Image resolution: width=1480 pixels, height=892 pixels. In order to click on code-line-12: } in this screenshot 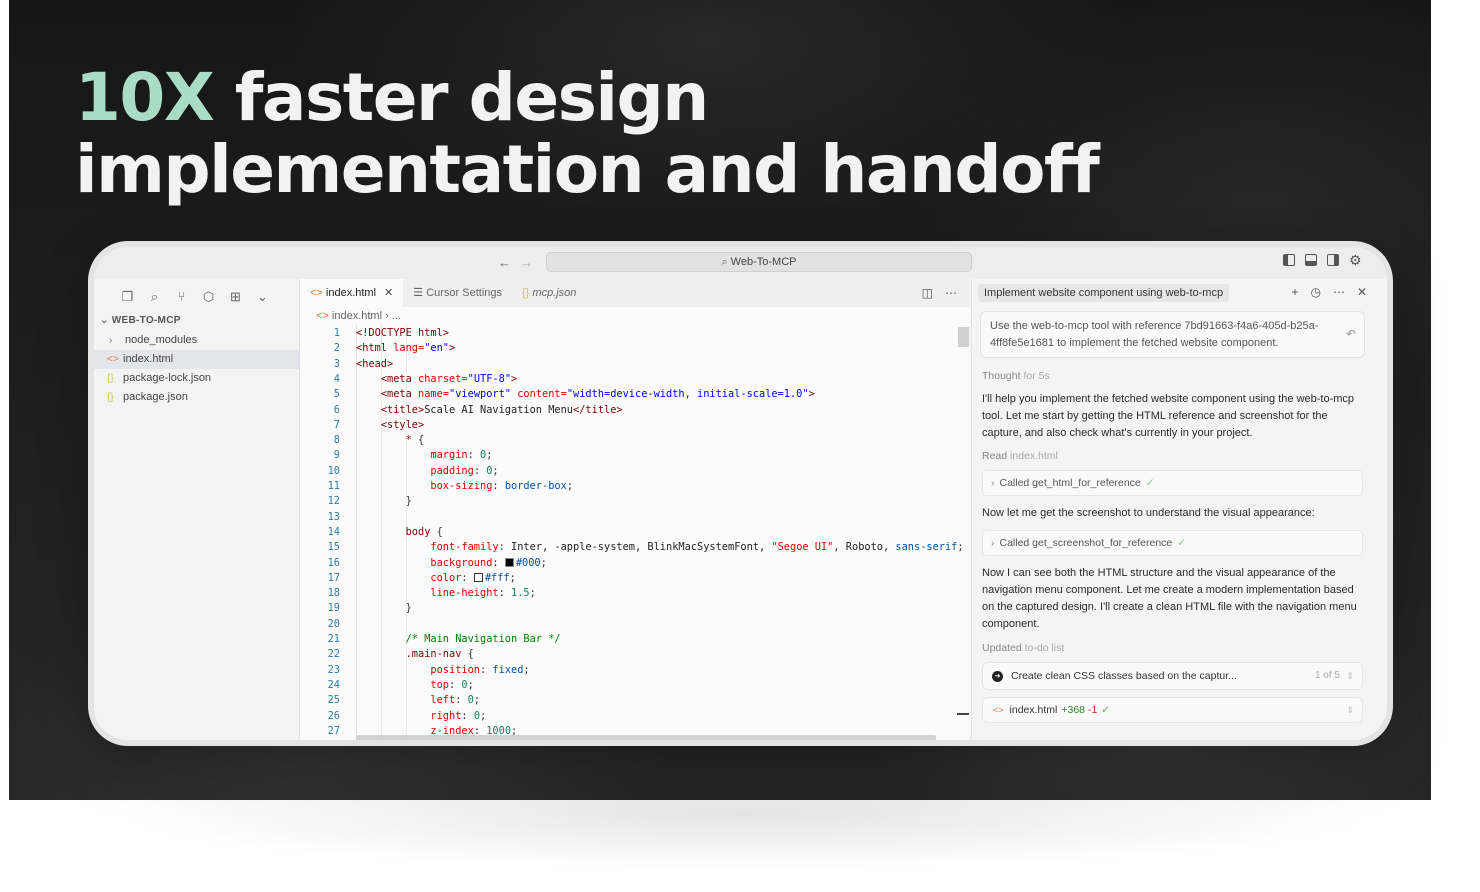, I will do `click(408, 501)`.